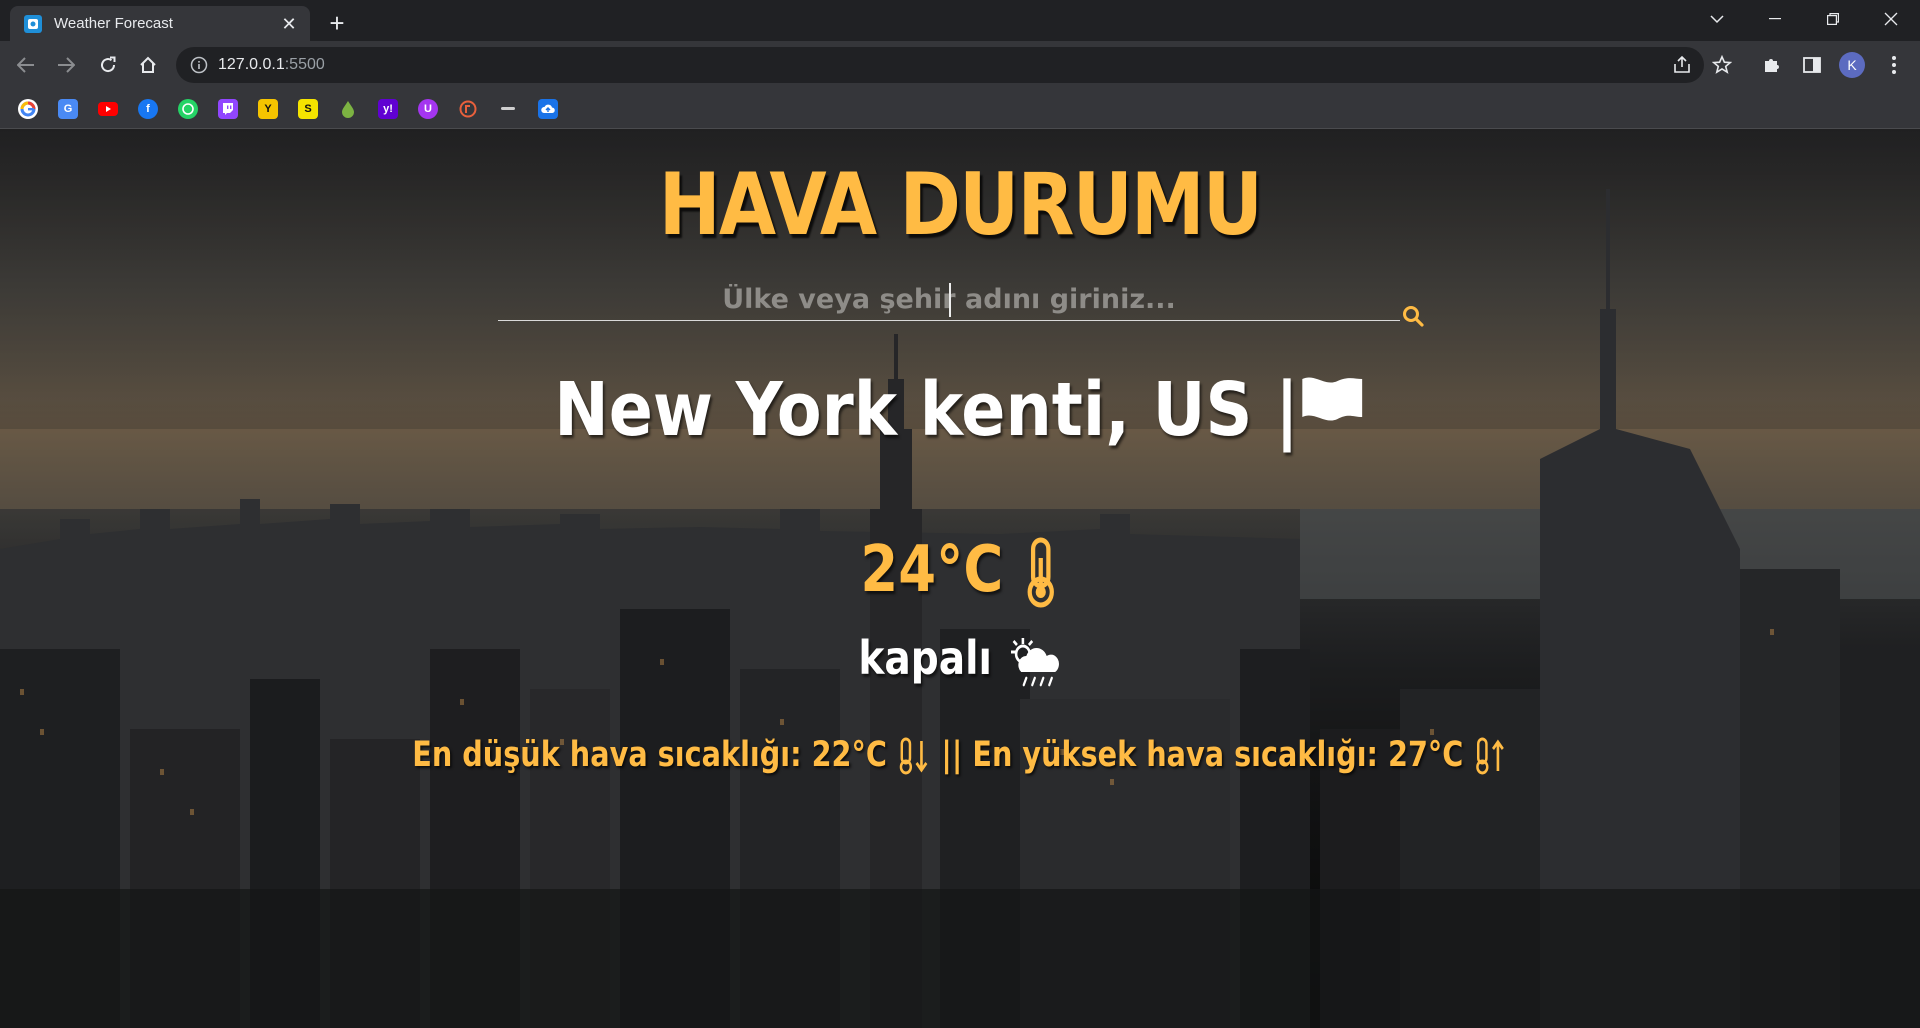 The height and width of the screenshot is (1028, 1920). I want to click on kebab-menu-icon, so click(1894, 65).